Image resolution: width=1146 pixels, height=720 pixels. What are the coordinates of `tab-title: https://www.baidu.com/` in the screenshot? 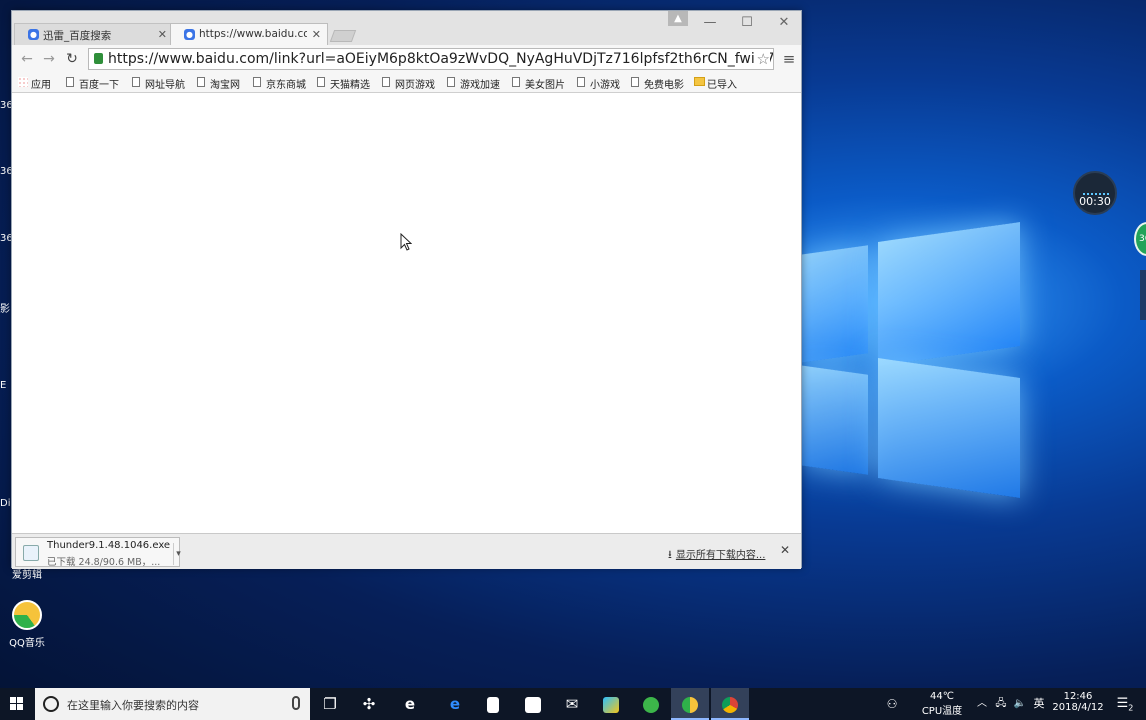 It's located at (253, 34).